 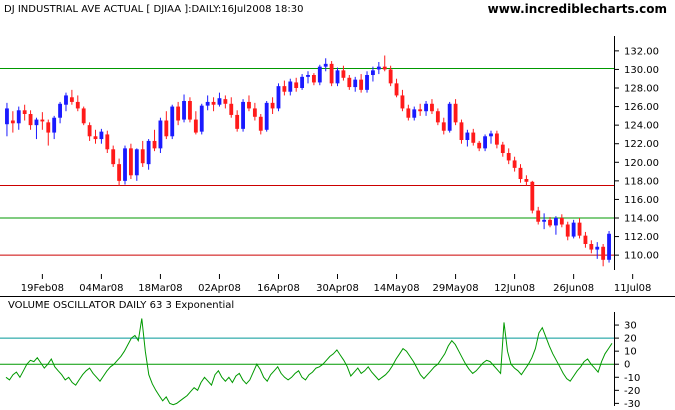 I want to click on y-tick-label: 132.00, so click(x=641, y=51).